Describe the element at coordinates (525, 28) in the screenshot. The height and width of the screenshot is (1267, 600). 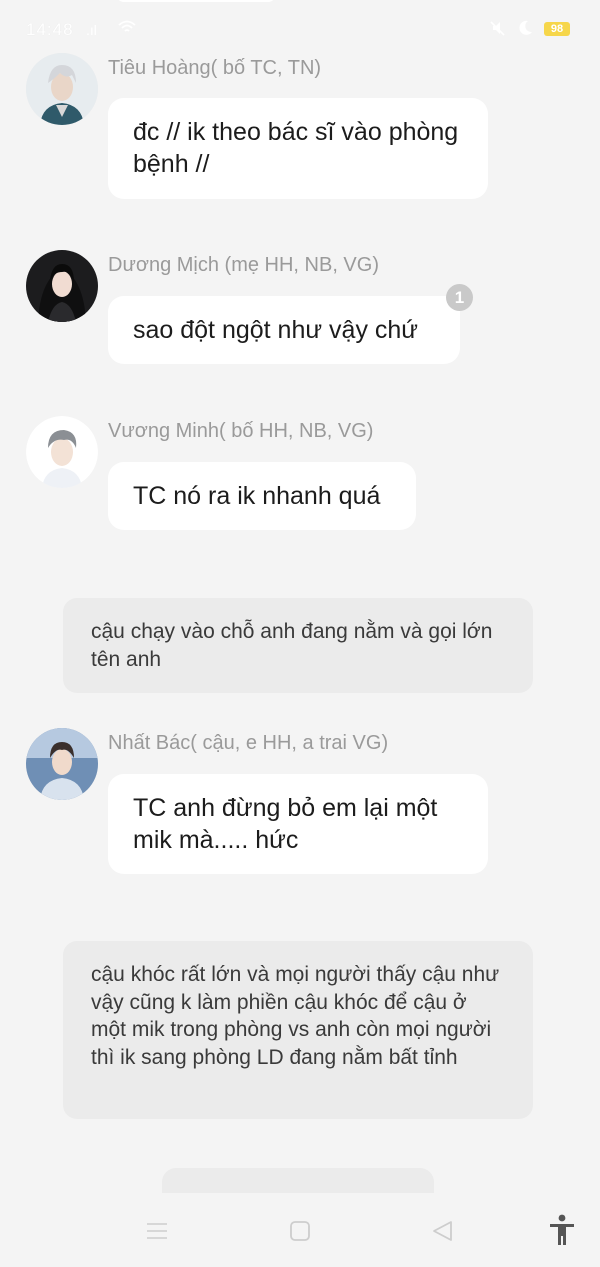
I see `moon-icon` at that location.